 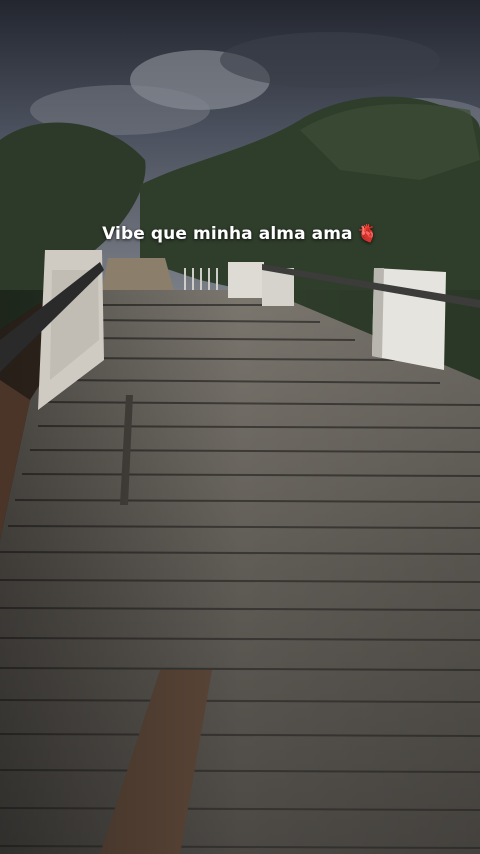 What do you see at coordinates (246, 280) in the screenshot?
I see `mid-pillar` at bounding box center [246, 280].